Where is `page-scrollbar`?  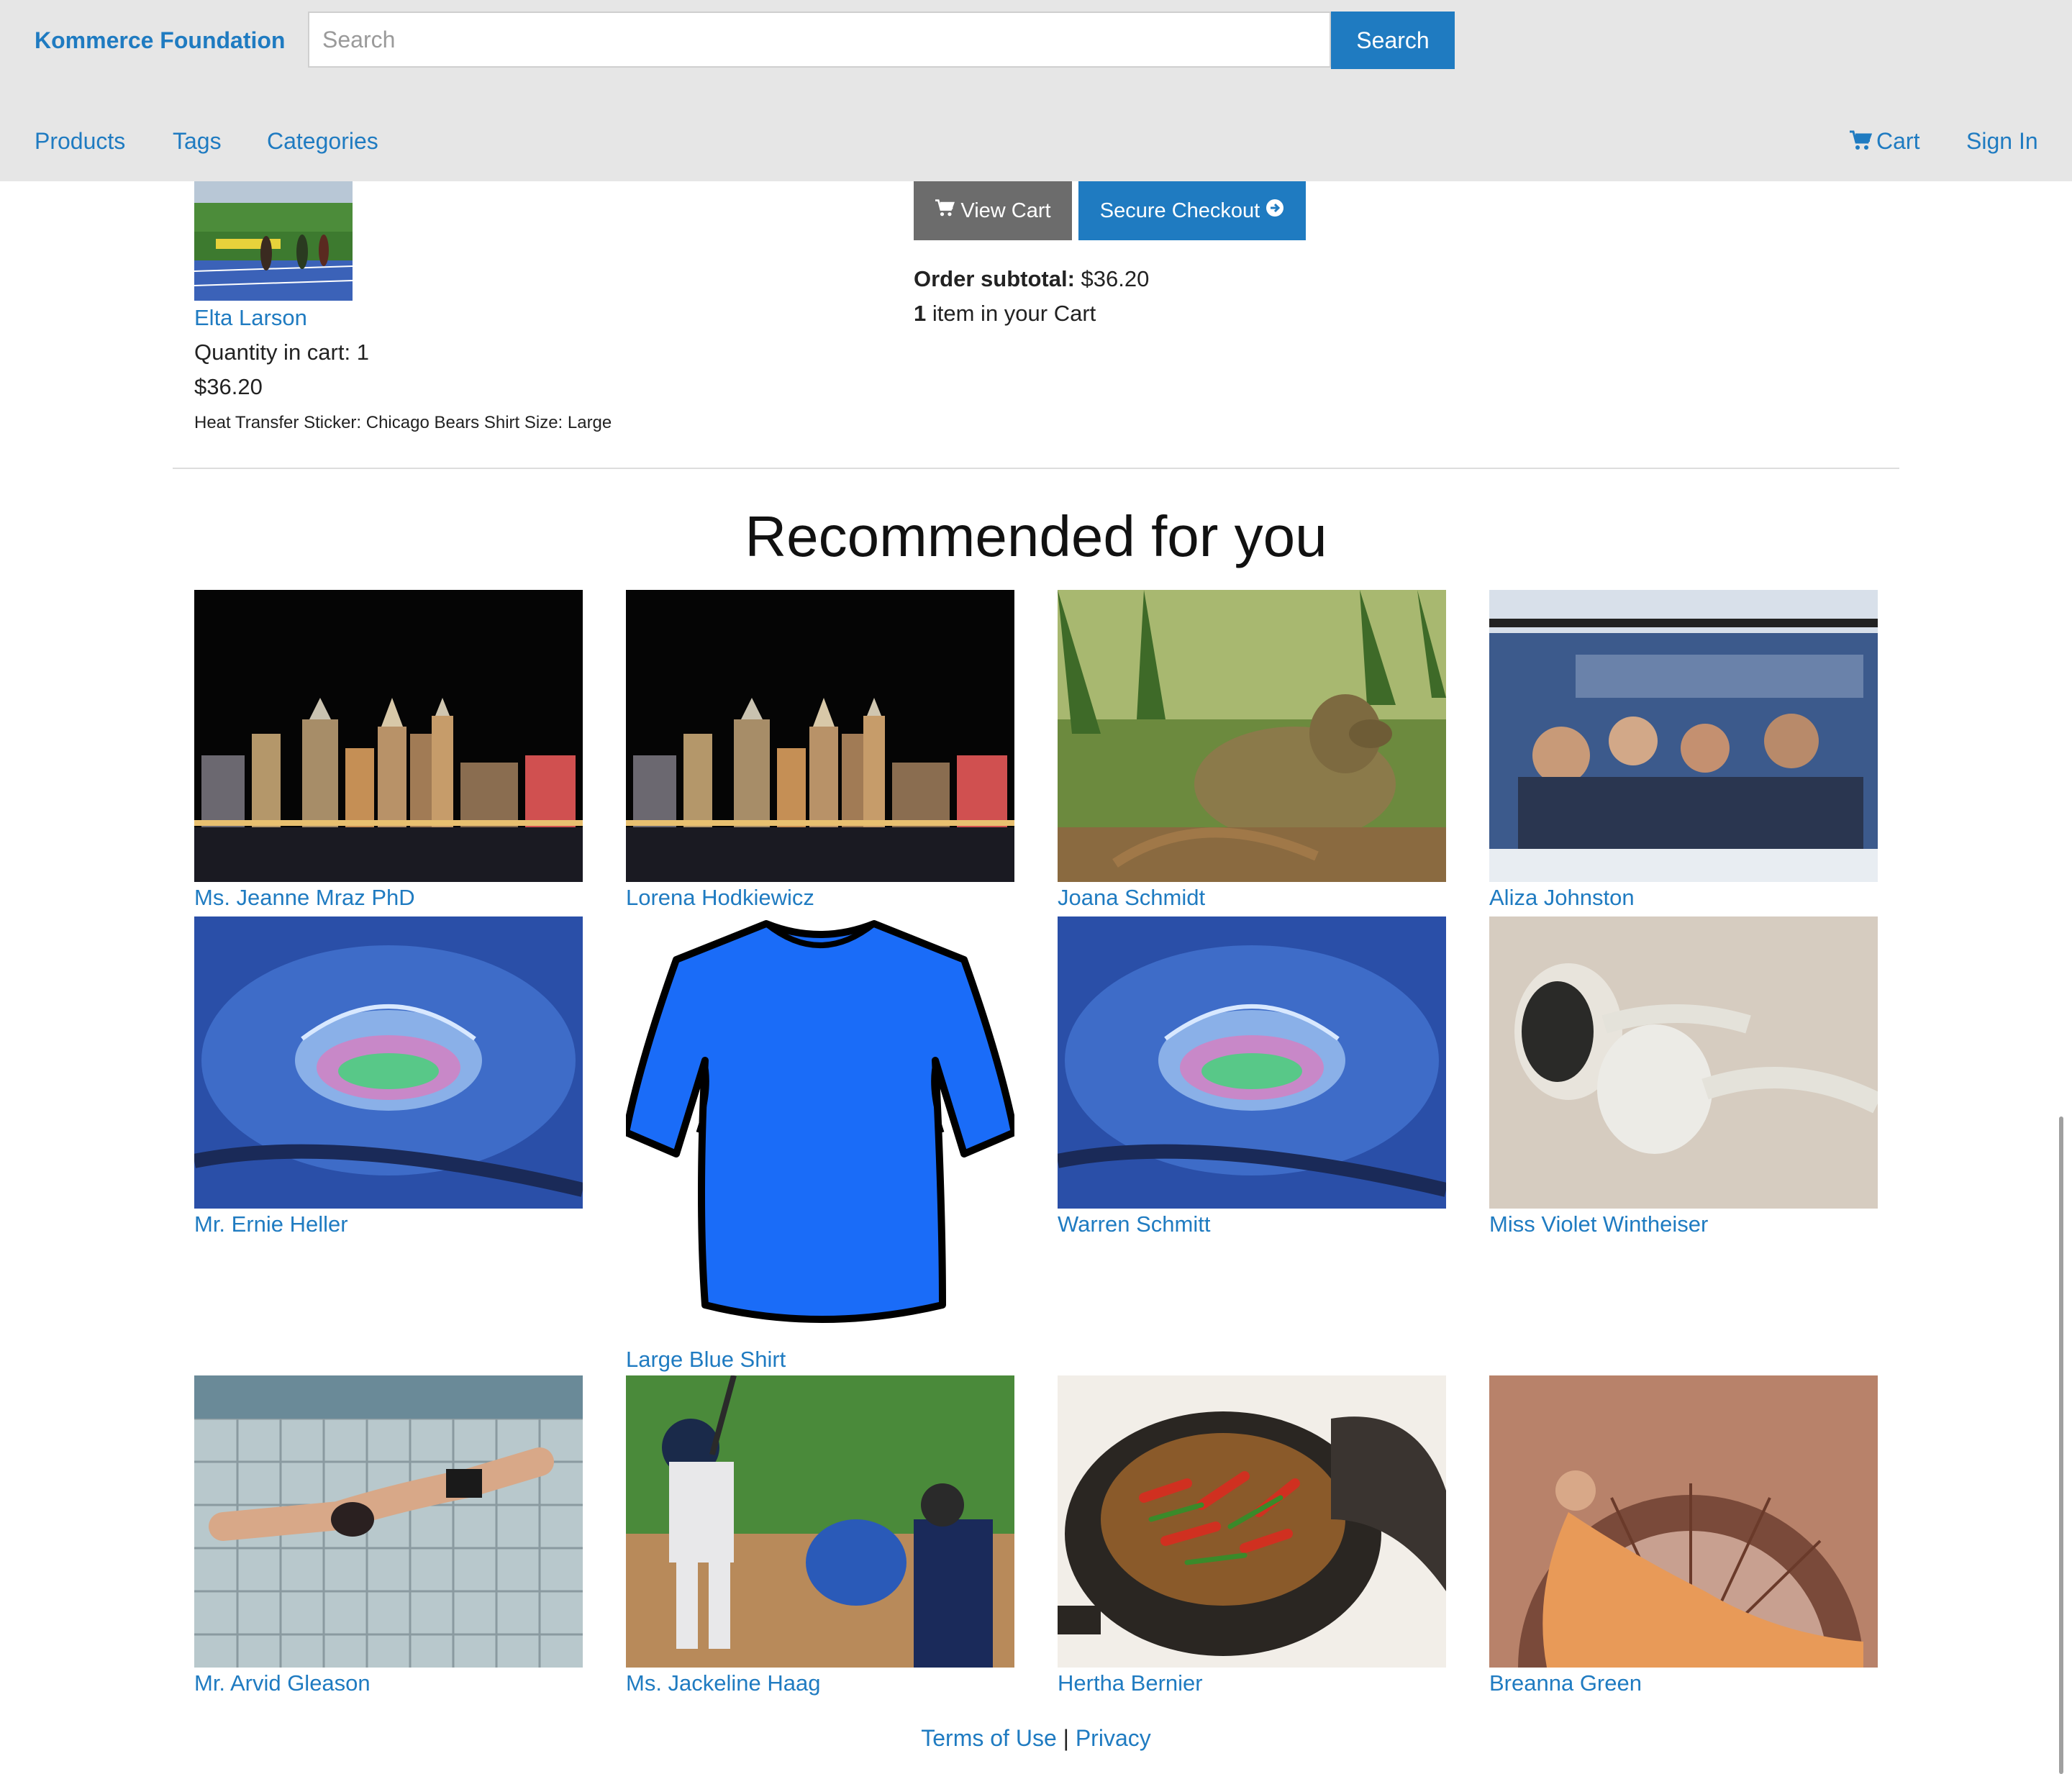
page-scrollbar is located at coordinates (2061, 1445).